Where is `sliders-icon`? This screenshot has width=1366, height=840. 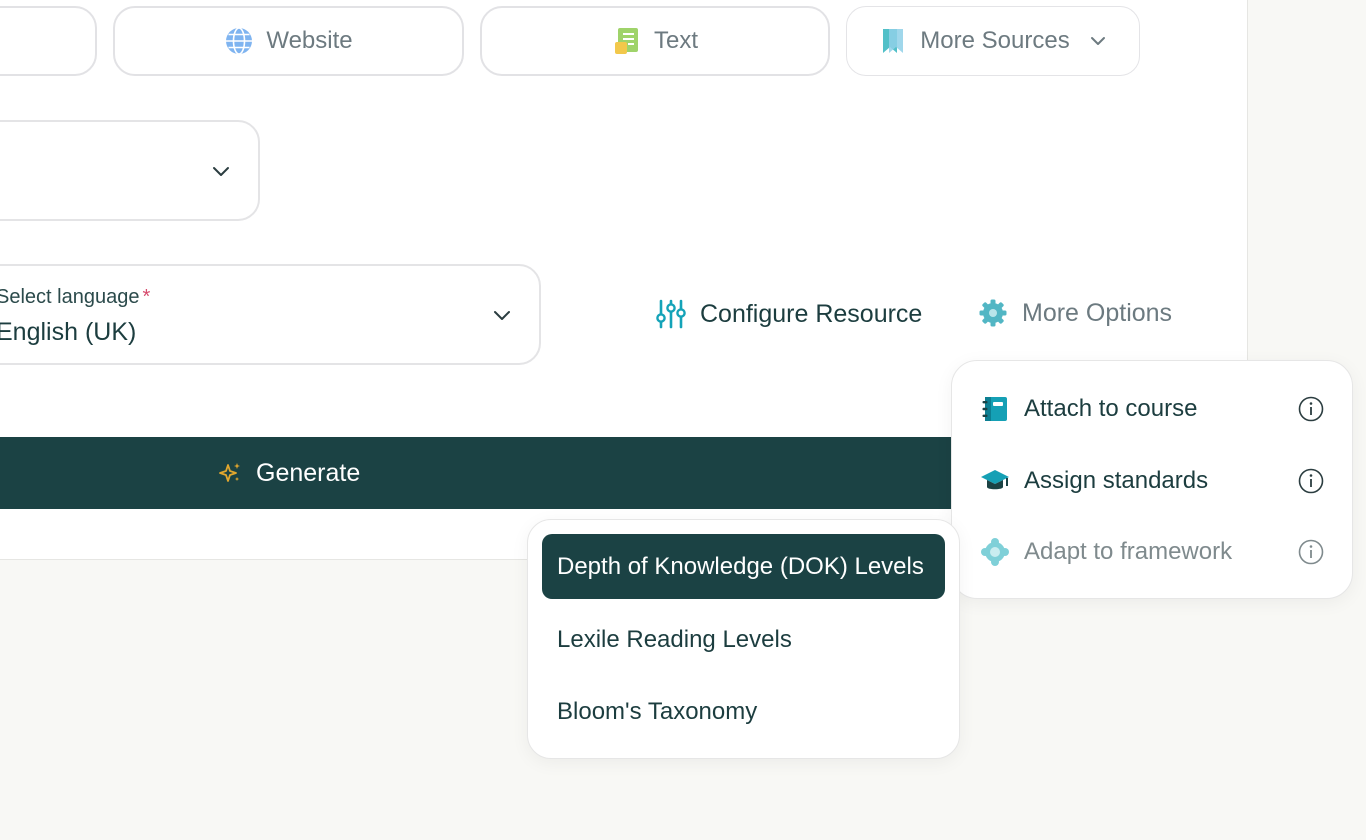
sliders-icon is located at coordinates (671, 314).